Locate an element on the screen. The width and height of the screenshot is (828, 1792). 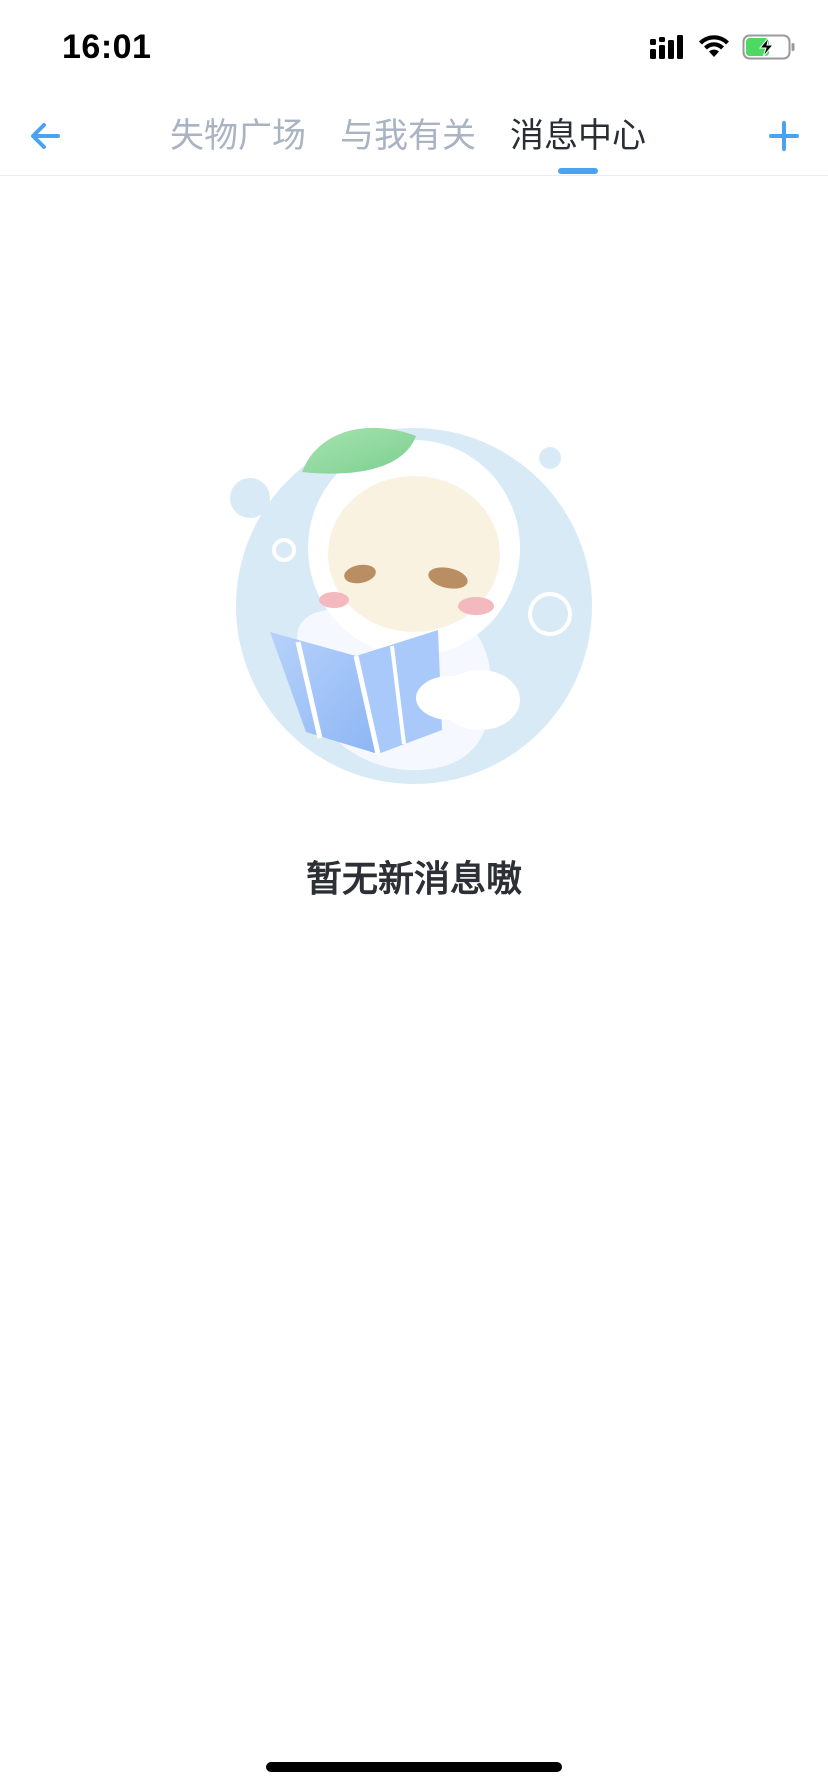
status-time: 16:01 is located at coordinates (107, 47).